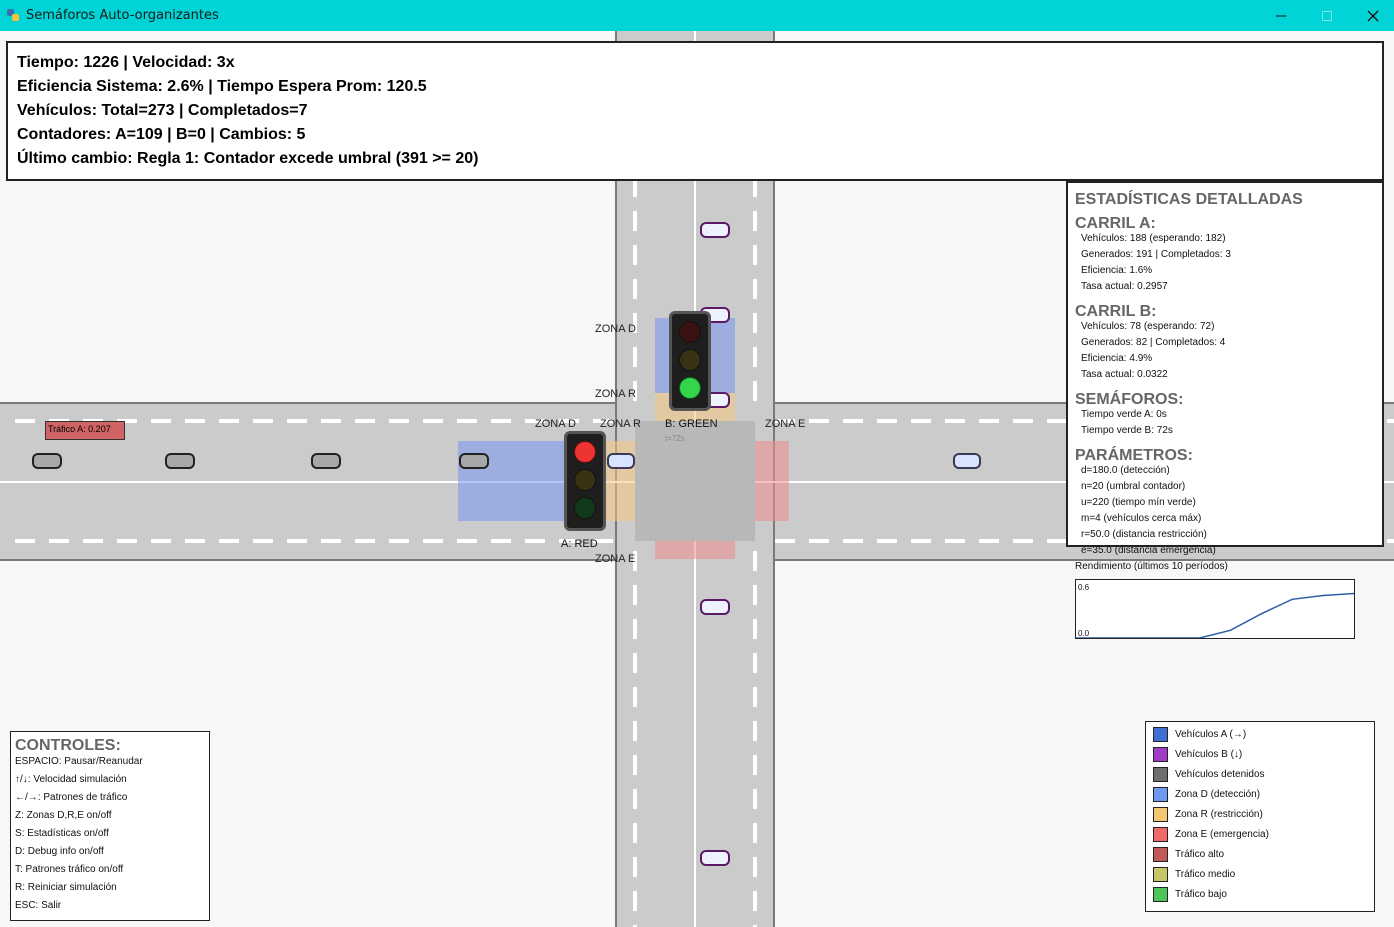 The height and width of the screenshot is (927, 1394). I want to click on param-r: r=50.0 (distancia restricción), so click(1144, 534).